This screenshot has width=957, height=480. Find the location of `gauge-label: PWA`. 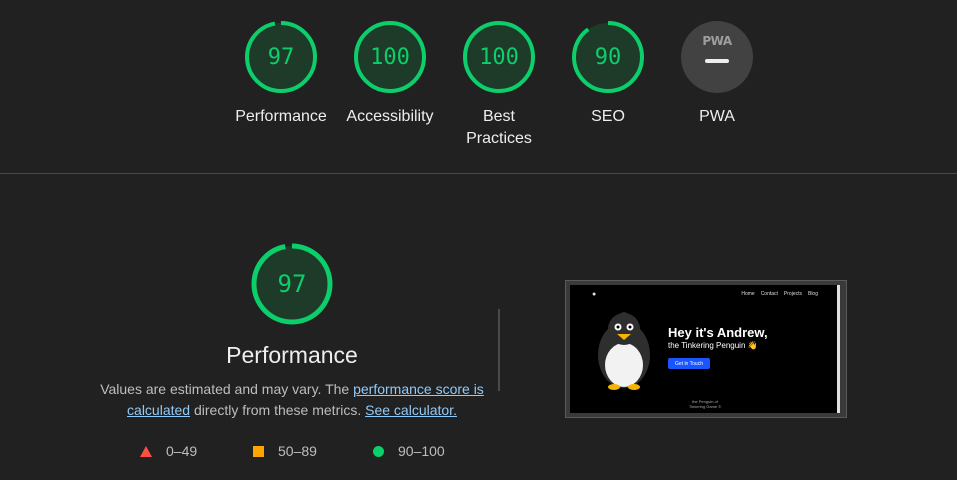

gauge-label: PWA is located at coordinates (717, 116).